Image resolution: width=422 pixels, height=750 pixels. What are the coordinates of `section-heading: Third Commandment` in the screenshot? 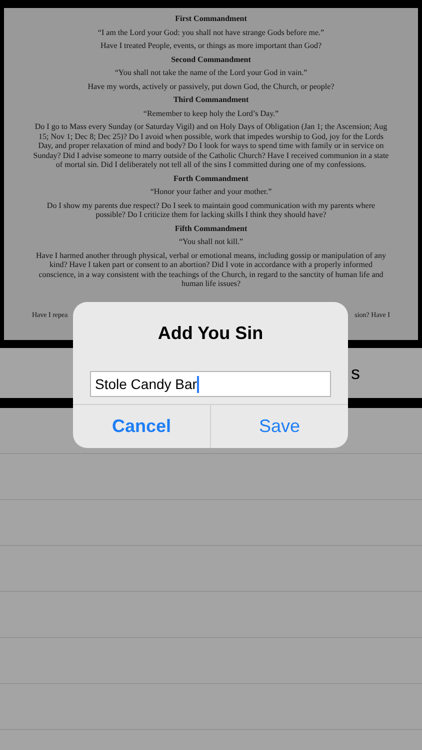 It's located at (211, 99).